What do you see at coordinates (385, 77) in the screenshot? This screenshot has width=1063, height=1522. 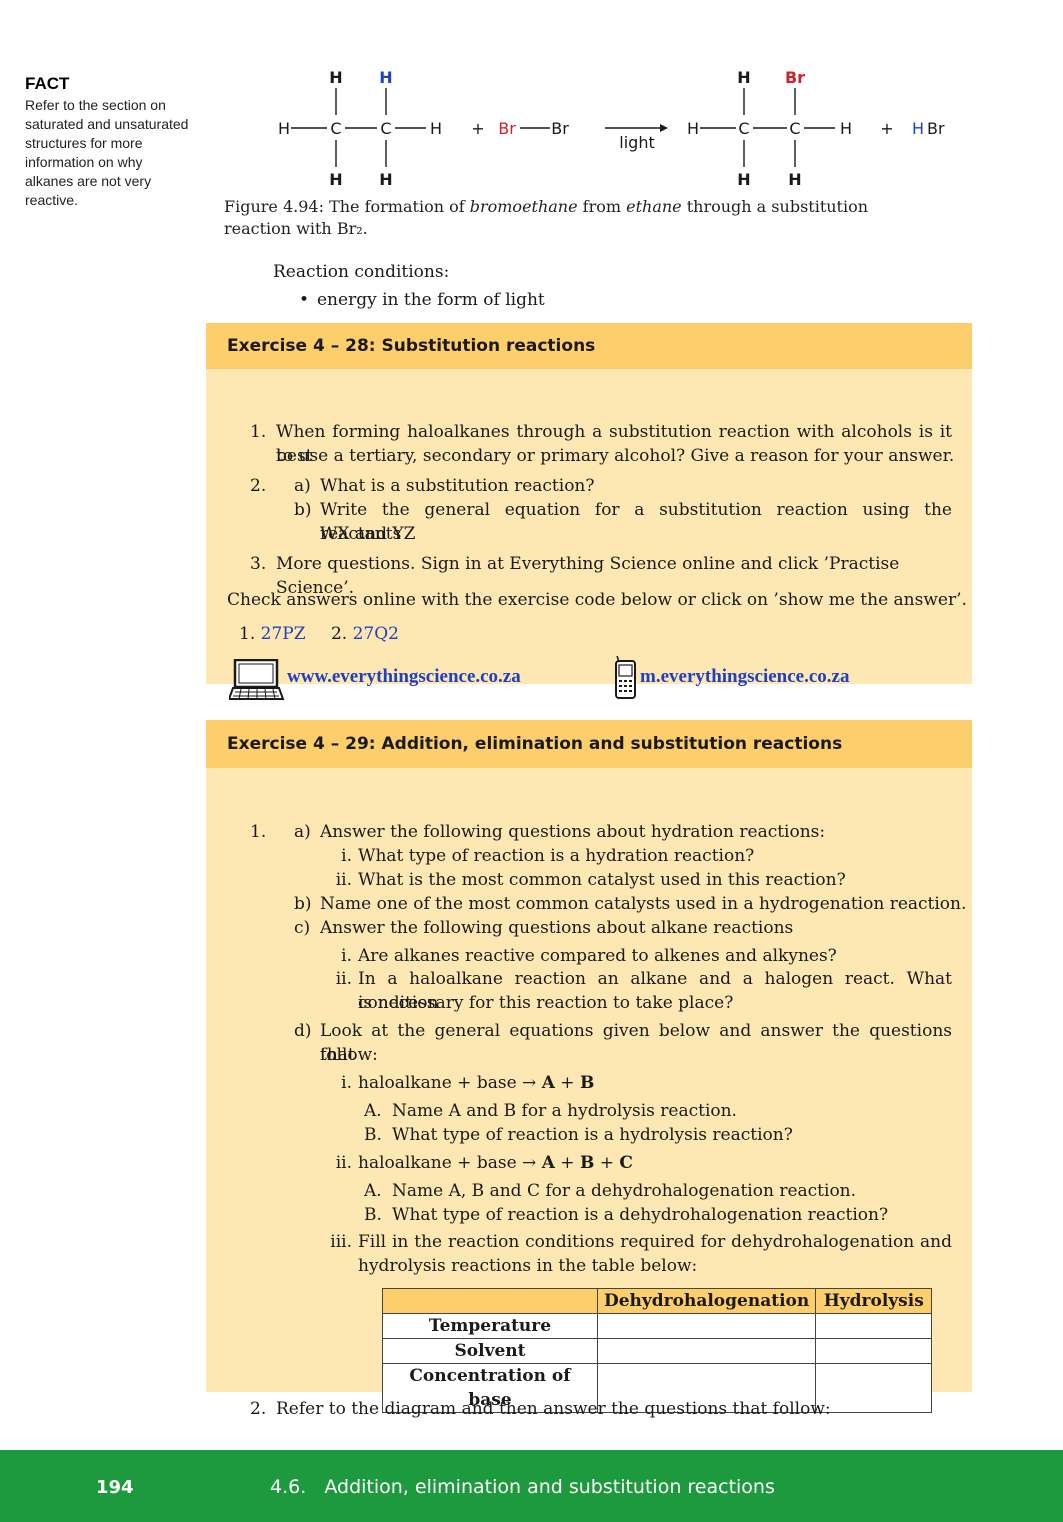 I see `atom-h-highlight: H` at bounding box center [385, 77].